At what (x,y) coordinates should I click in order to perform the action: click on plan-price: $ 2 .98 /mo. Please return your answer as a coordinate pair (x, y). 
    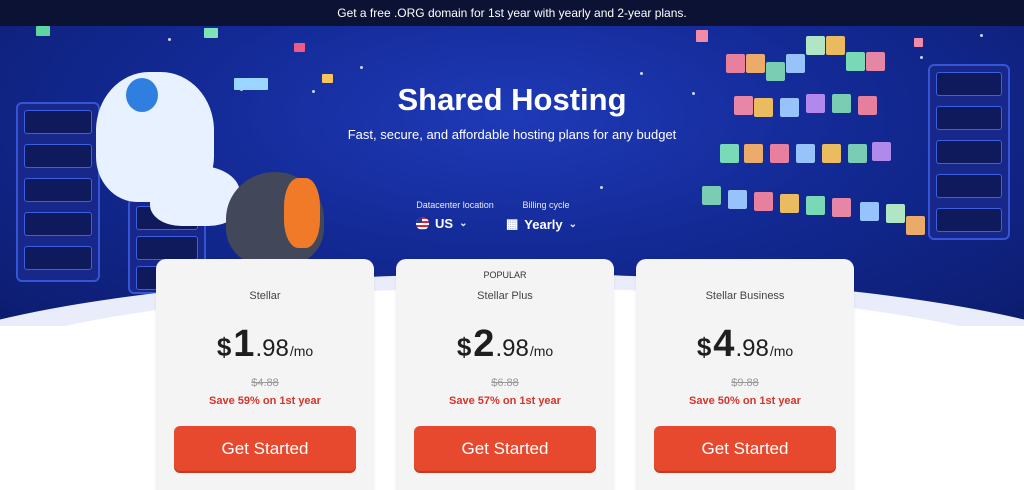
    Looking at the image, I should click on (505, 344).